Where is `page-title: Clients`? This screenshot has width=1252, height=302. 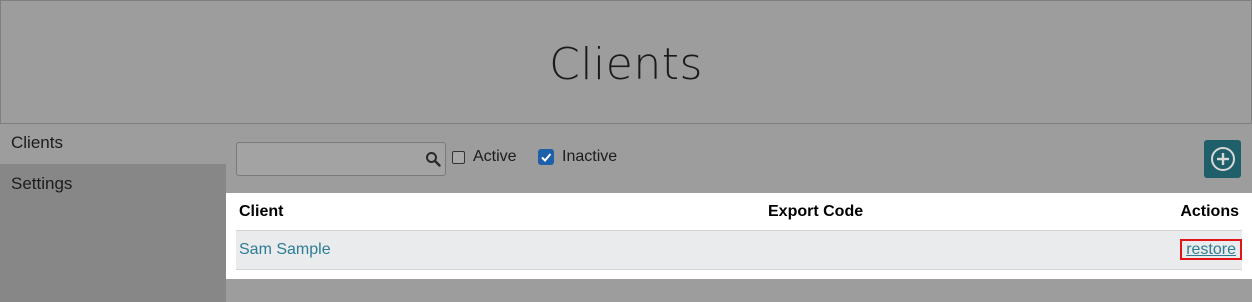 page-title: Clients is located at coordinates (626, 64).